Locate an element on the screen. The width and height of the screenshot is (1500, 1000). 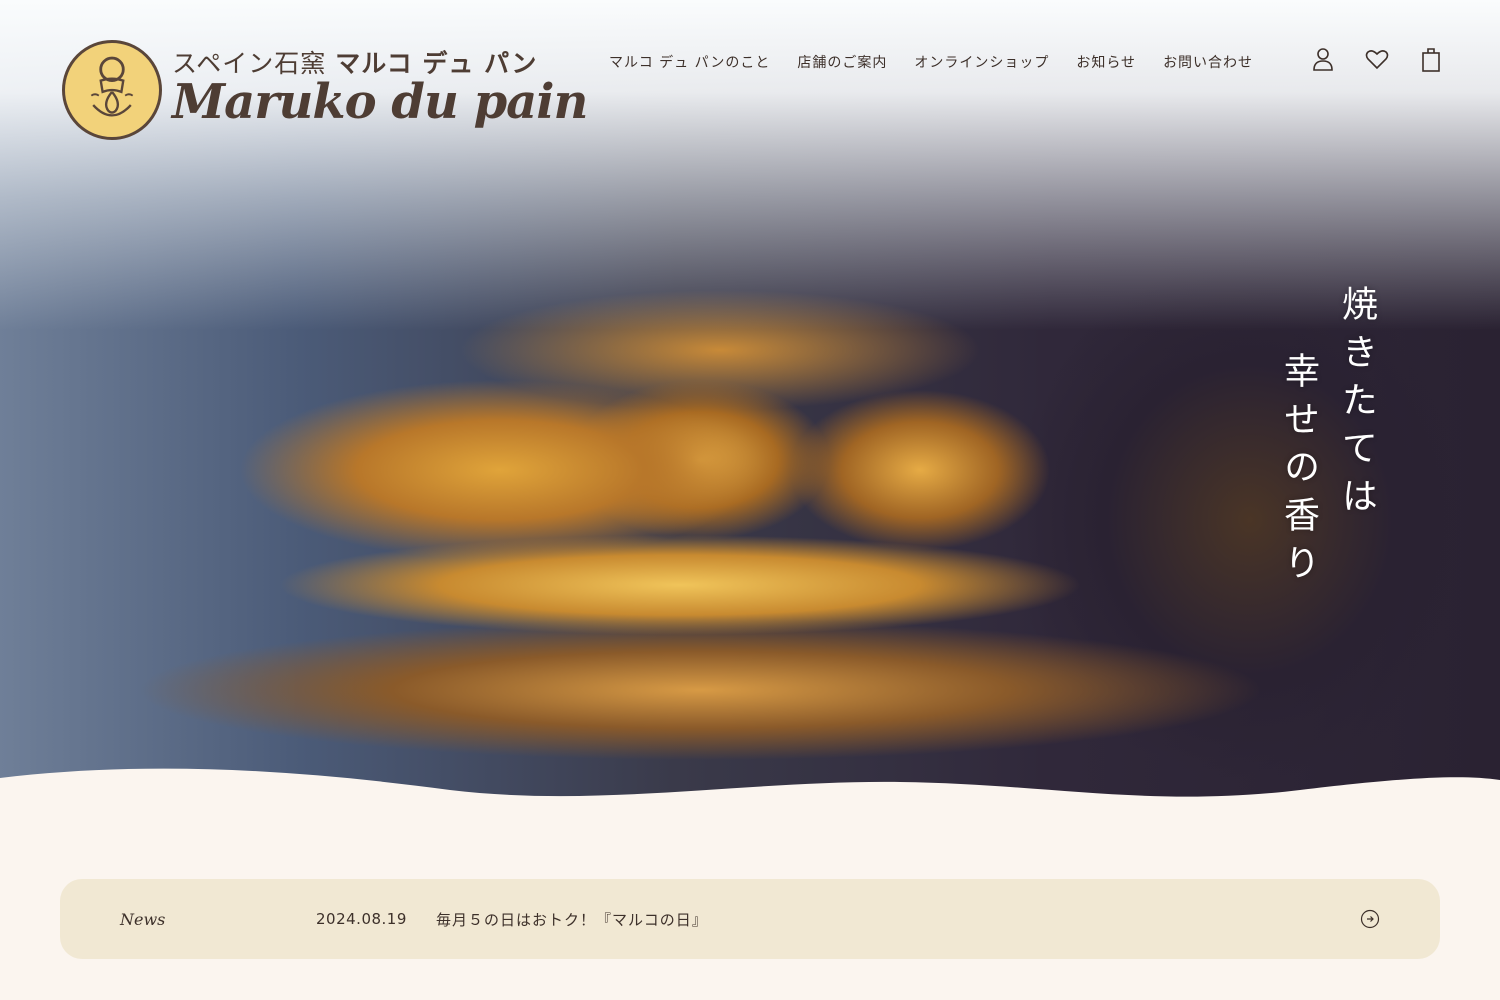
header-icons is located at coordinates (1377, 59).